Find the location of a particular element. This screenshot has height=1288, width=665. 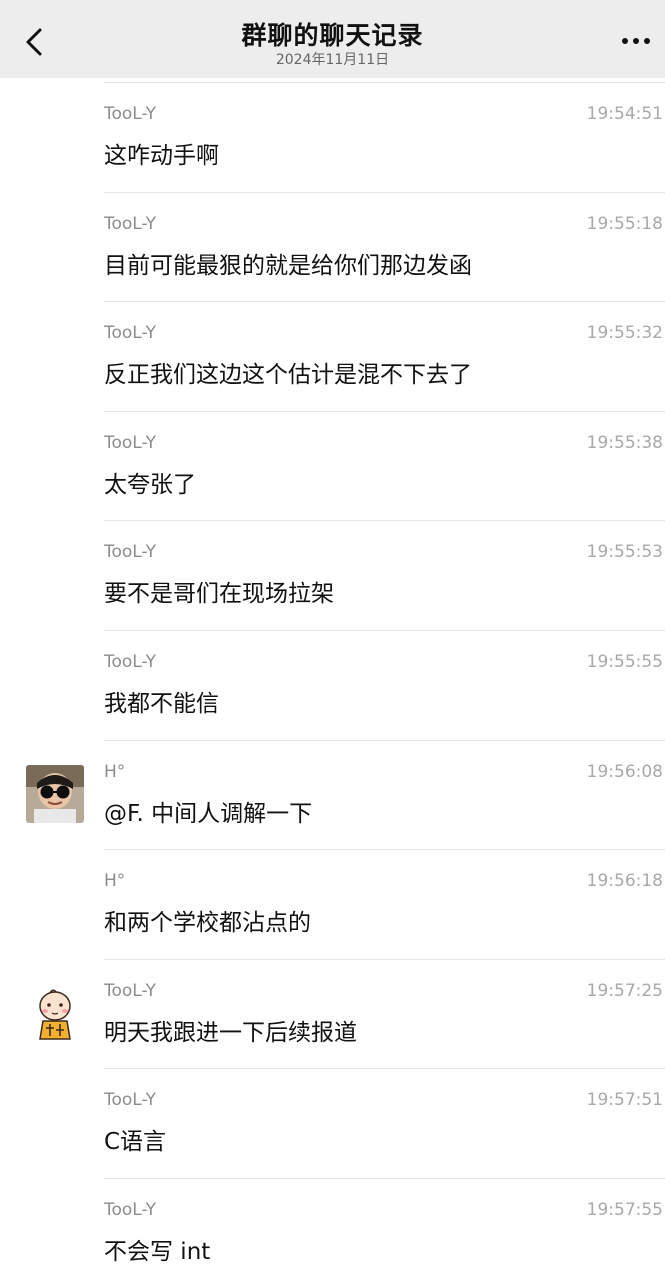

message-text: 太夸张了 is located at coordinates (150, 484).